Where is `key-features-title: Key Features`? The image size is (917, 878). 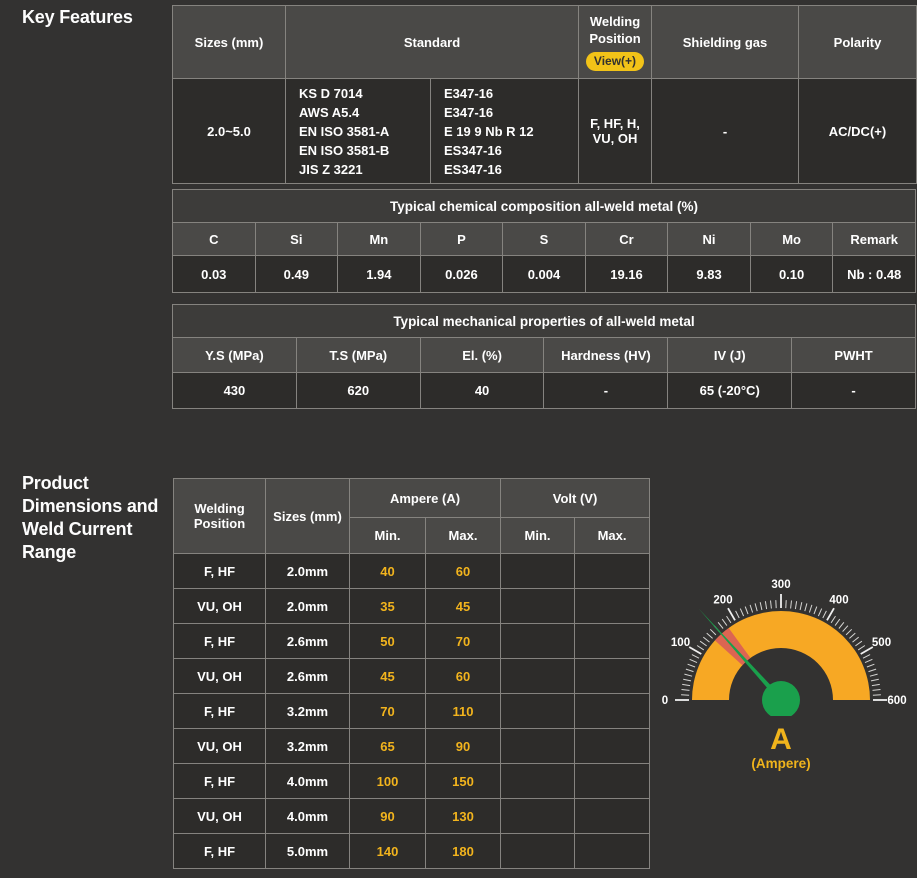 key-features-title: Key Features is located at coordinates (77, 17).